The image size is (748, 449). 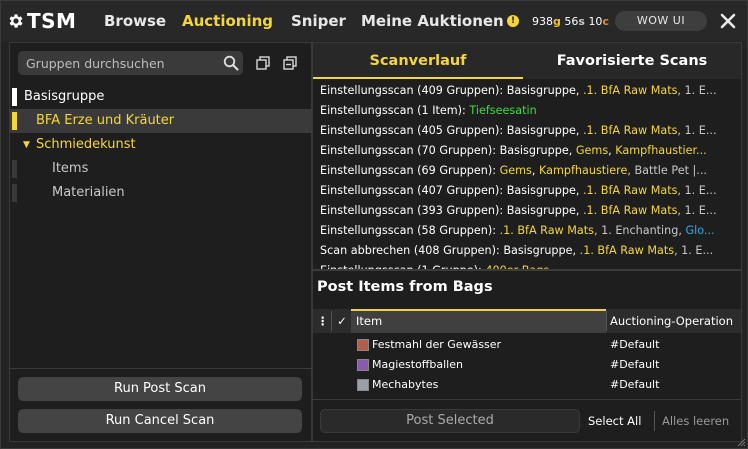 I want to click on tree-item-items: Items, so click(x=160, y=169).